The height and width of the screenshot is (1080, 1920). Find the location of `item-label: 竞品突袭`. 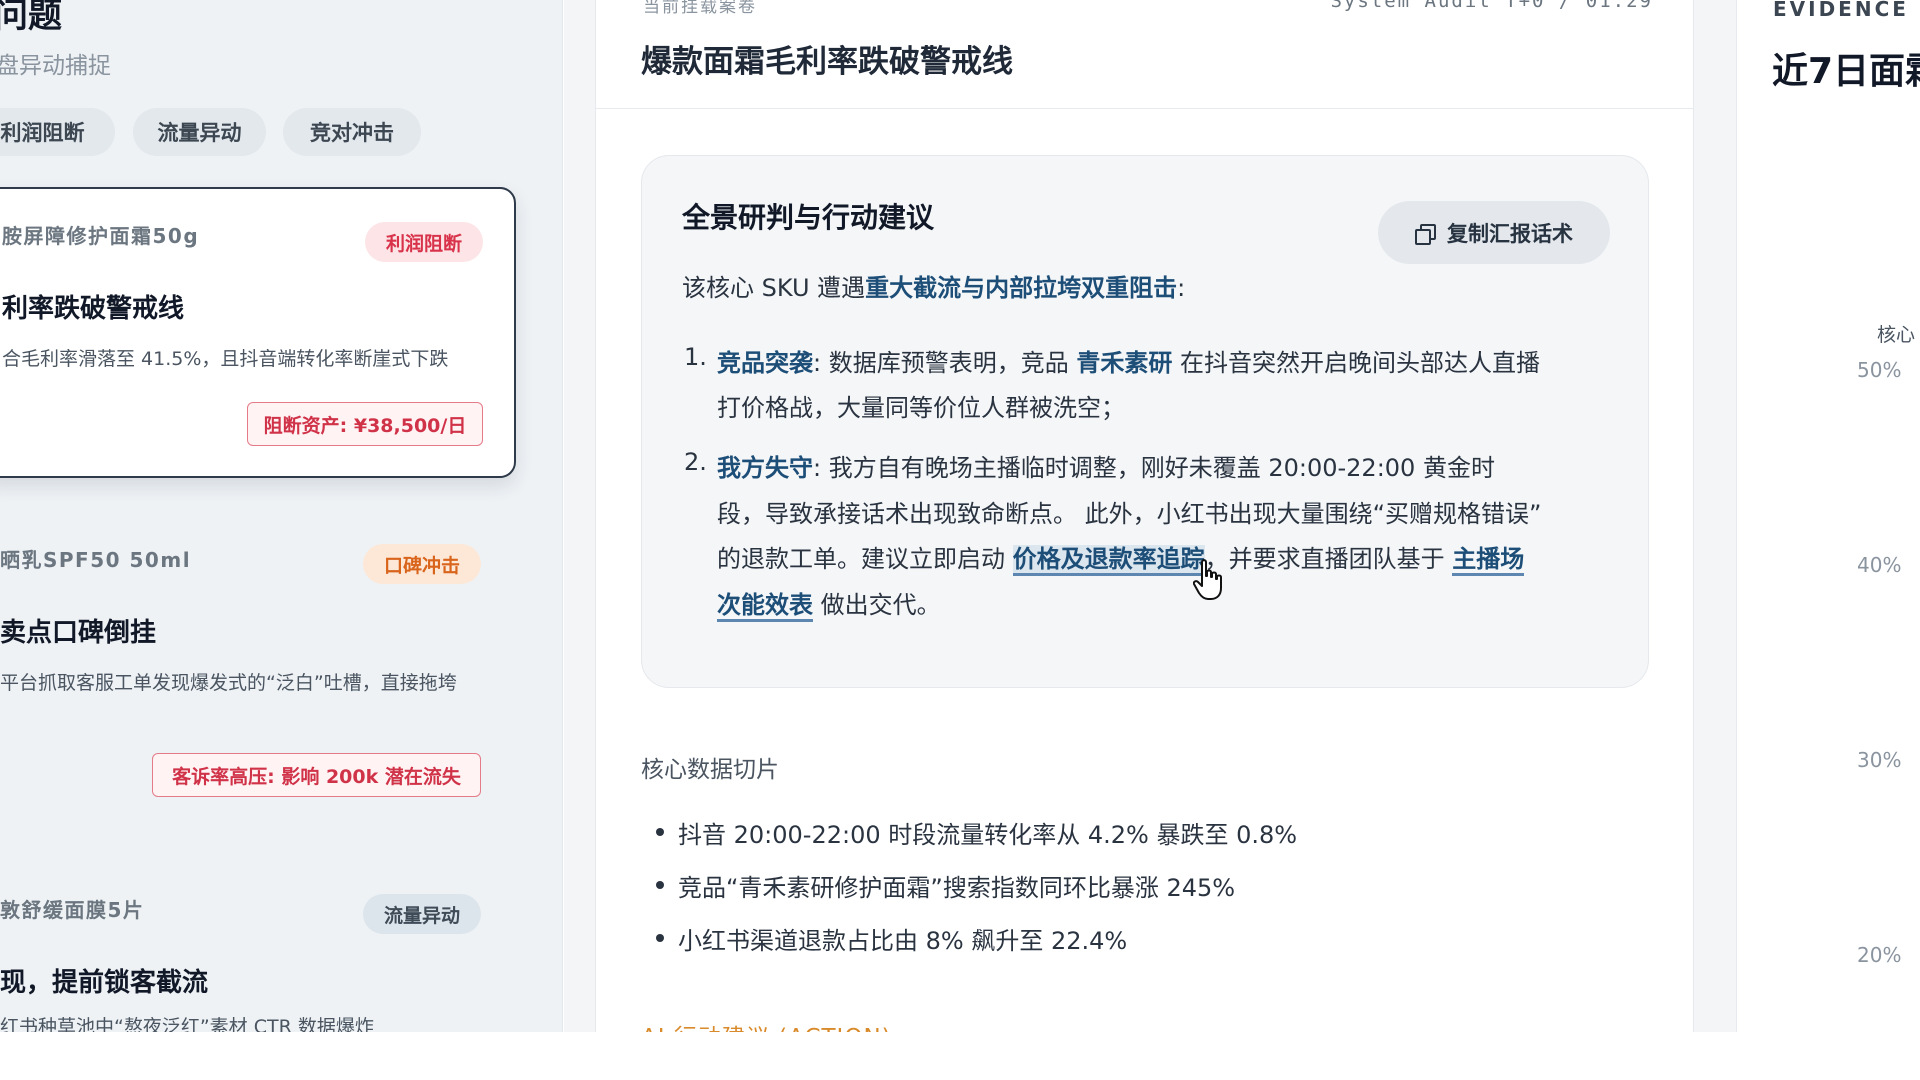

item-label: 竞品突袭 is located at coordinates (765, 363).